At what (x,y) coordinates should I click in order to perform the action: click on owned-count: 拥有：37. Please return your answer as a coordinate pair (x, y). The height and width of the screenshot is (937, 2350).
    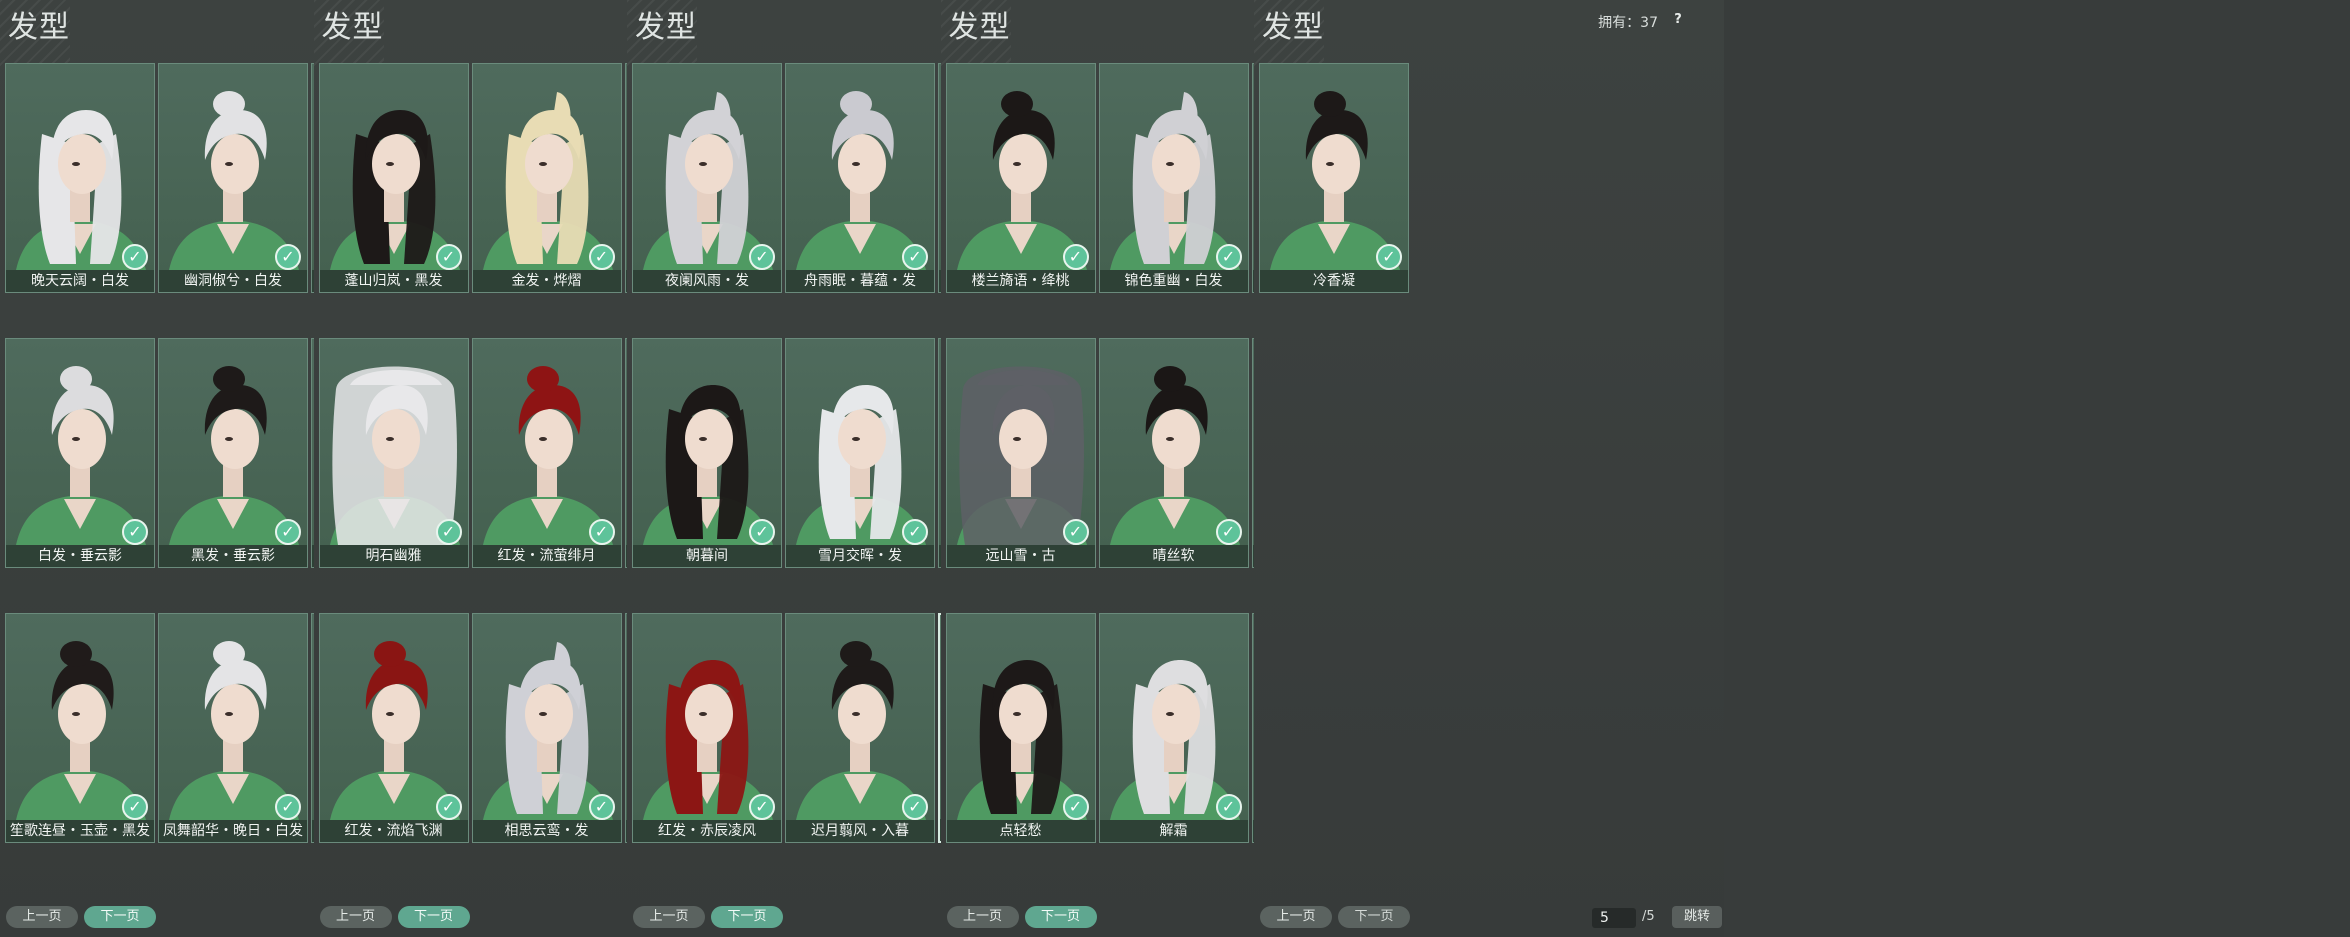
    Looking at the image, I should click on (1628, 23).